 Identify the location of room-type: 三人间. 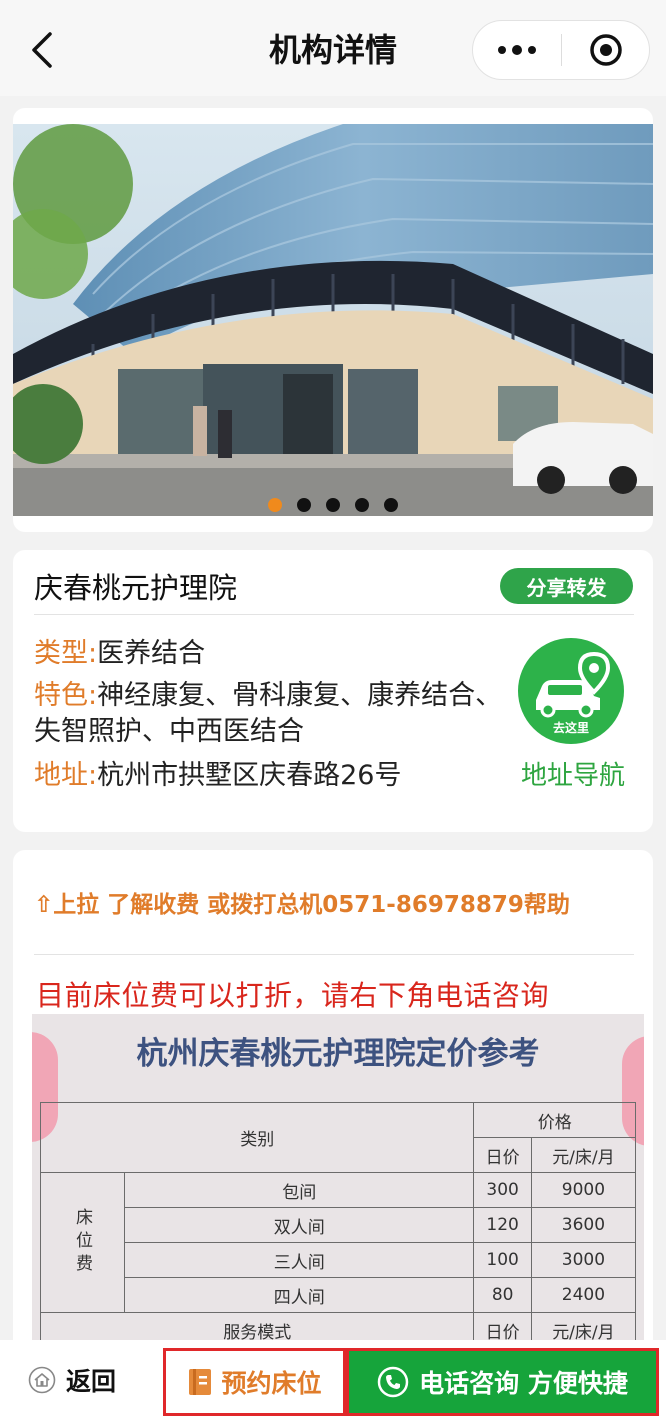
(299, 1260).